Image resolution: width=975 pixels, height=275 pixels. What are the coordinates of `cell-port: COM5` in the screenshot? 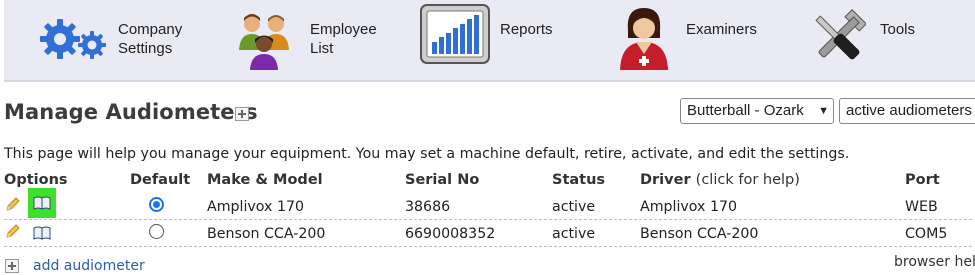 It's located at (926, 234).